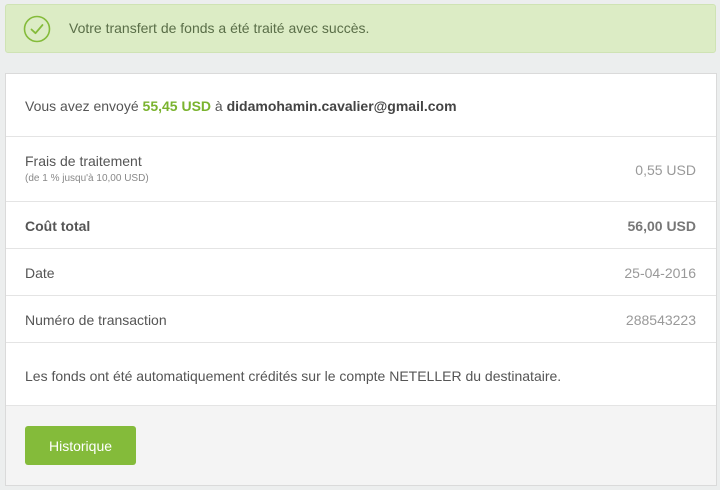  I want to click on total-row: Coût total 56,00 USD, so click(361, 225).